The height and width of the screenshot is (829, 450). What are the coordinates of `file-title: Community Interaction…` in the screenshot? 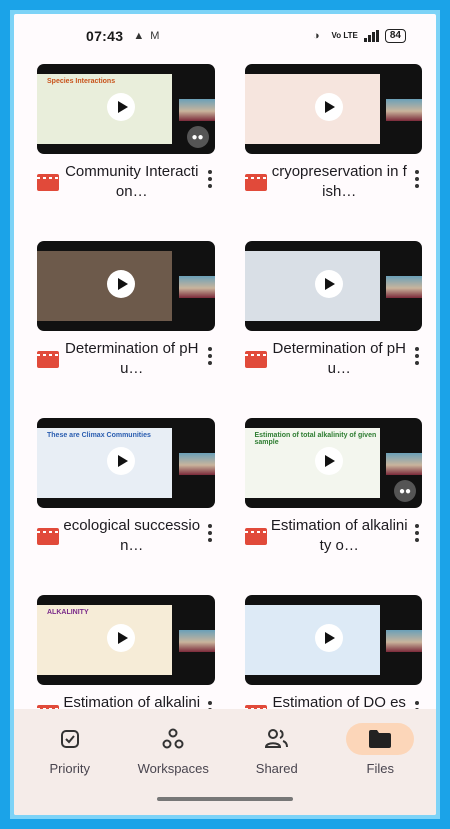 It's located at (132, 181).